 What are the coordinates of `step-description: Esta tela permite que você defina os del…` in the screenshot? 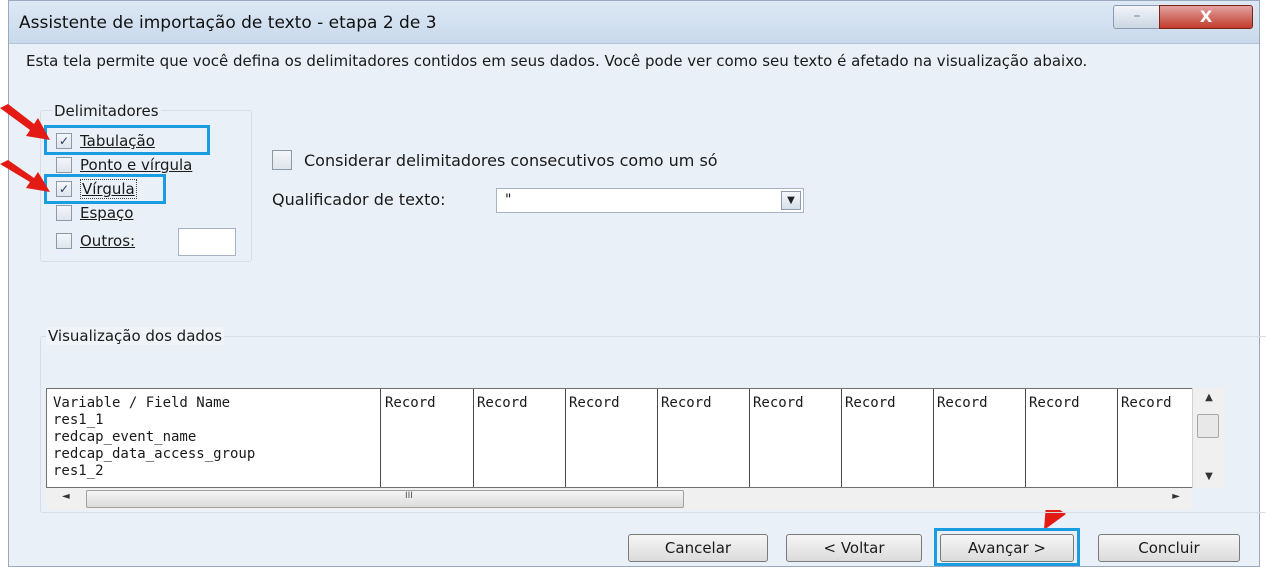 It's located at (557, 61).